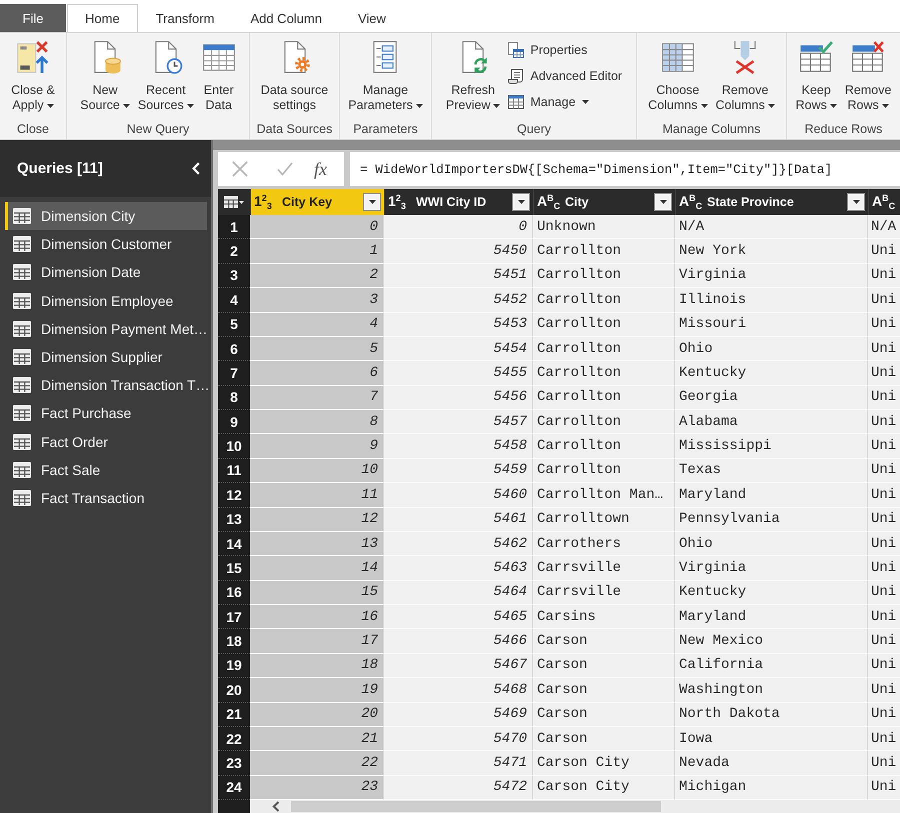 Image resolution: width=900 pixels, height=813 pixels. I want to click on table-check-icon, so click(816, 57).